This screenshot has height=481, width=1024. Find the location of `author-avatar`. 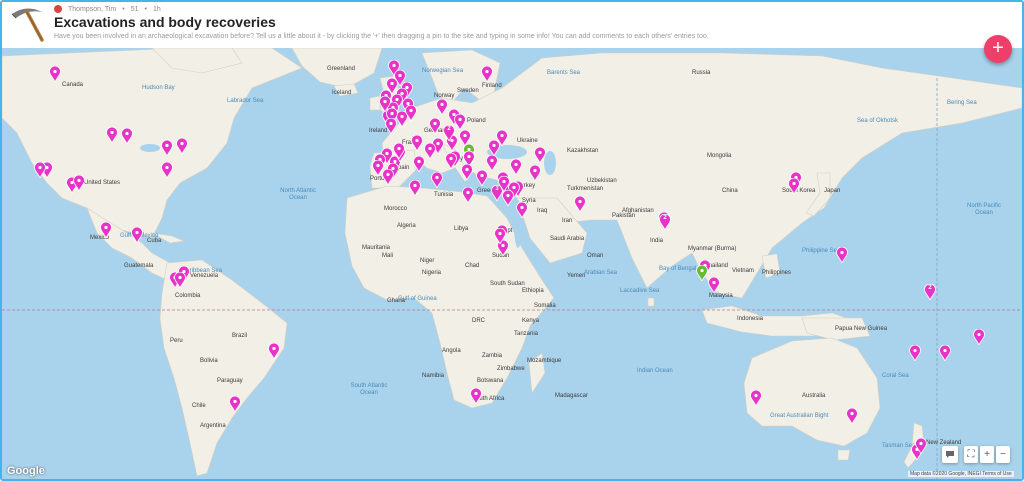

author-avatar is located at coordinates (58, 9).